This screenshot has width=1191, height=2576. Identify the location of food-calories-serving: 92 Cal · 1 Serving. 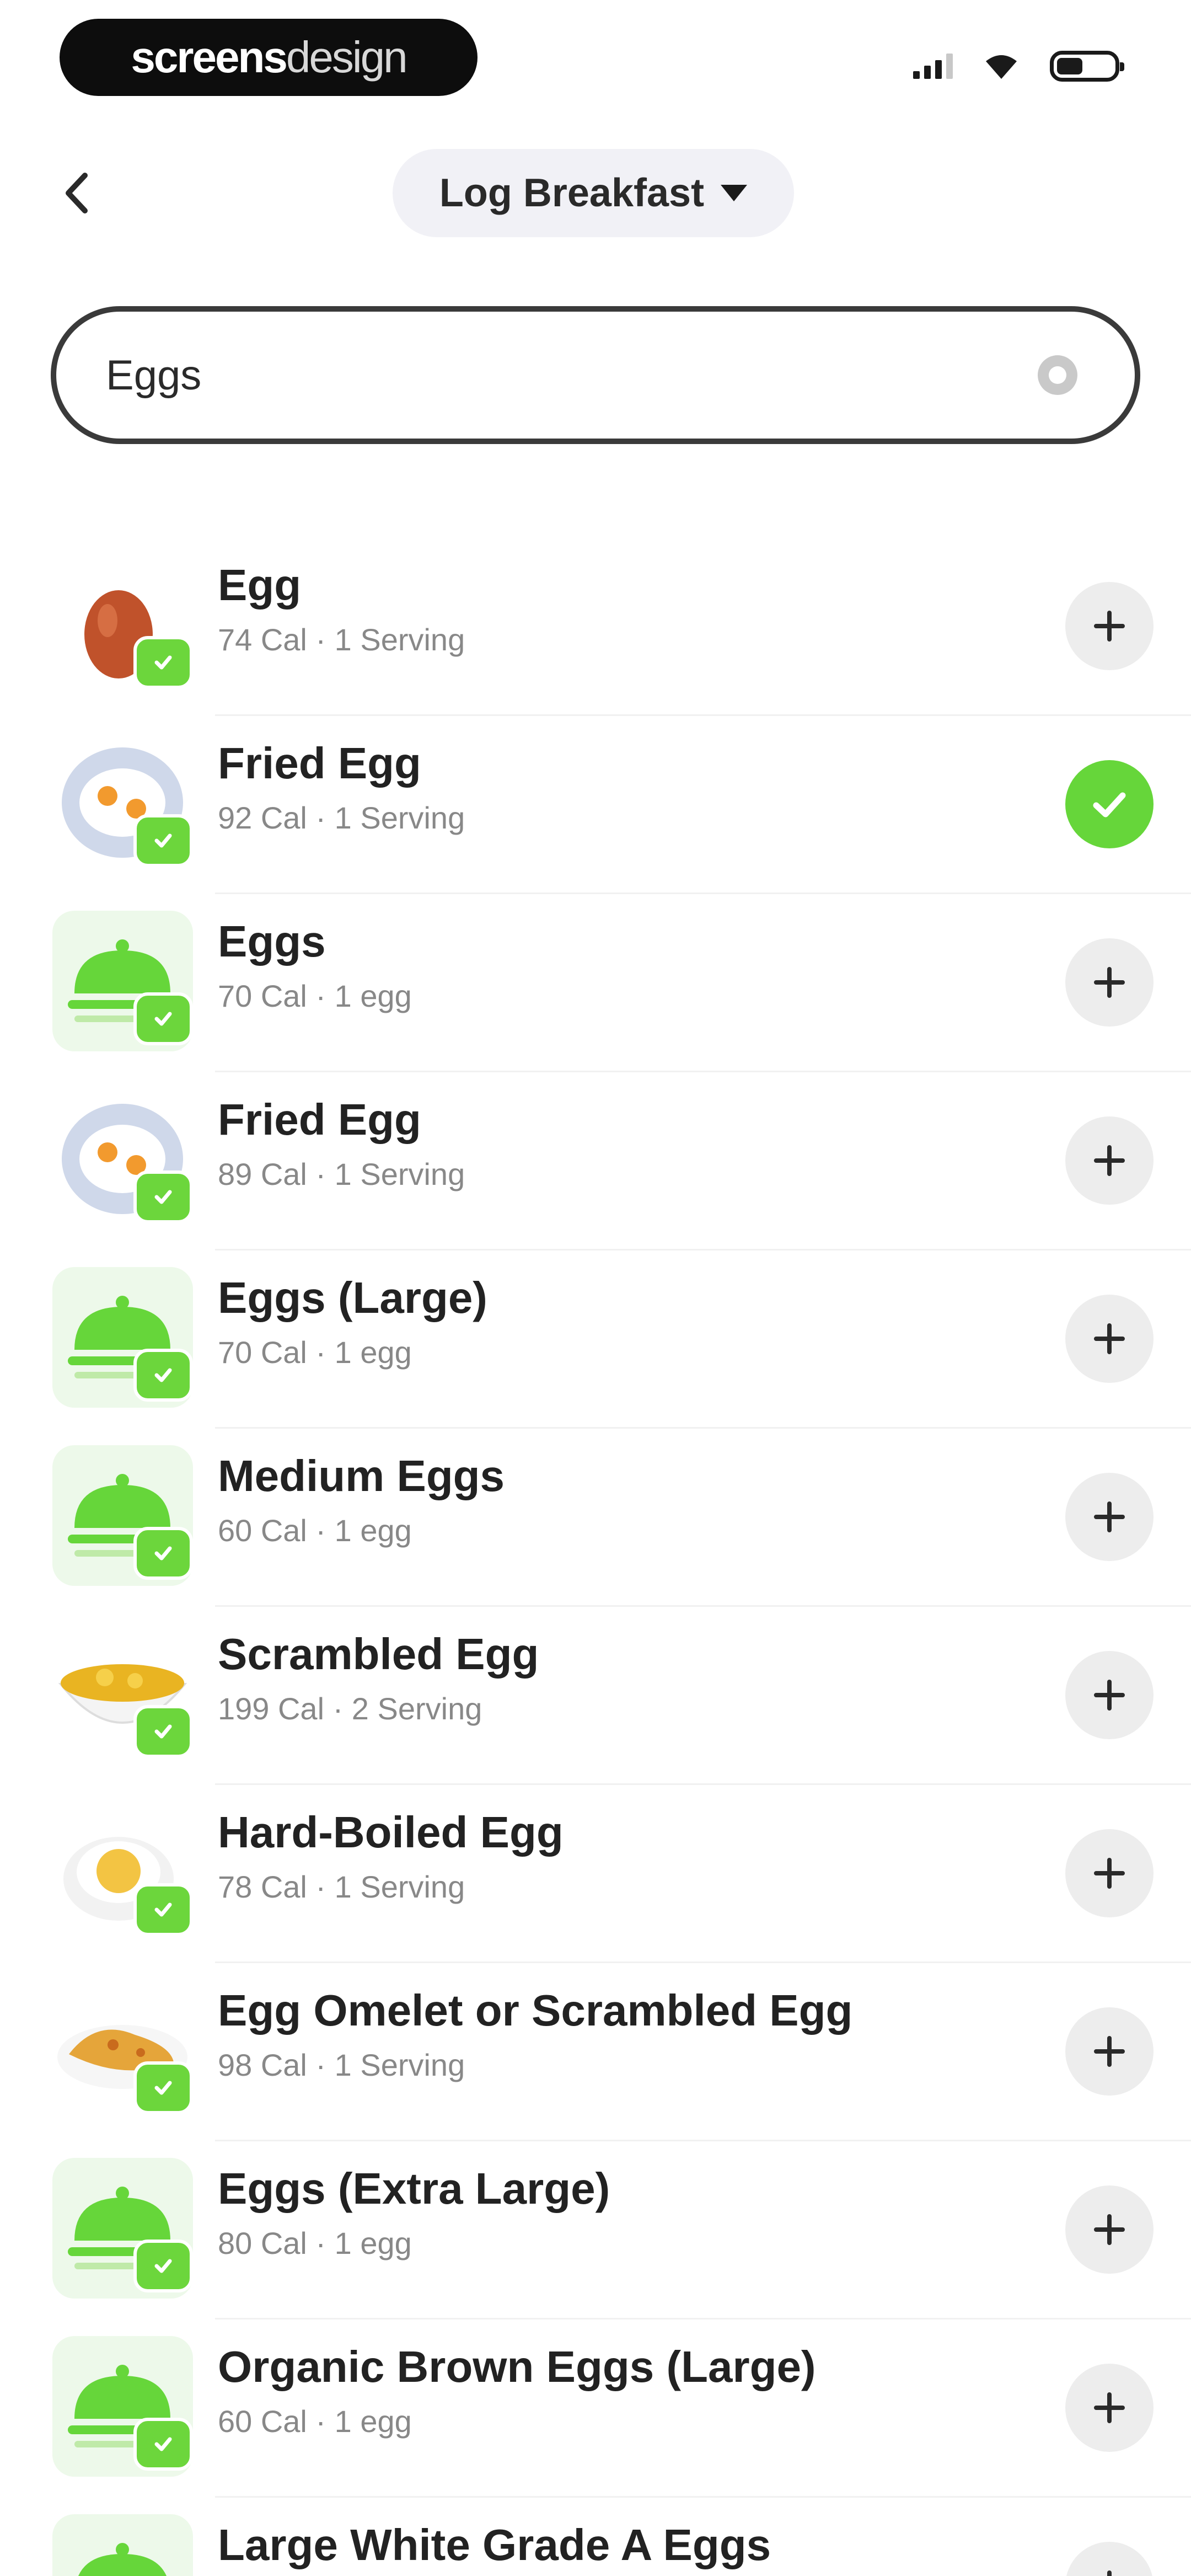
(341, 817).